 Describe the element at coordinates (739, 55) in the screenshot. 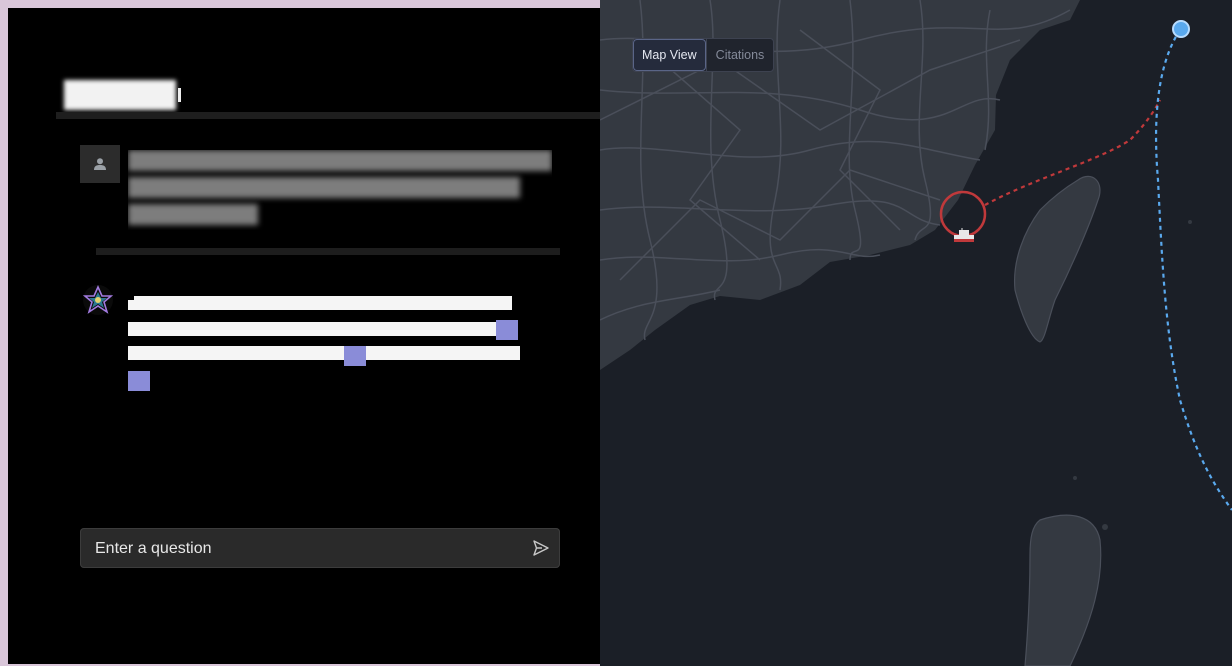

I see `tab-citations: Citations` at that location.